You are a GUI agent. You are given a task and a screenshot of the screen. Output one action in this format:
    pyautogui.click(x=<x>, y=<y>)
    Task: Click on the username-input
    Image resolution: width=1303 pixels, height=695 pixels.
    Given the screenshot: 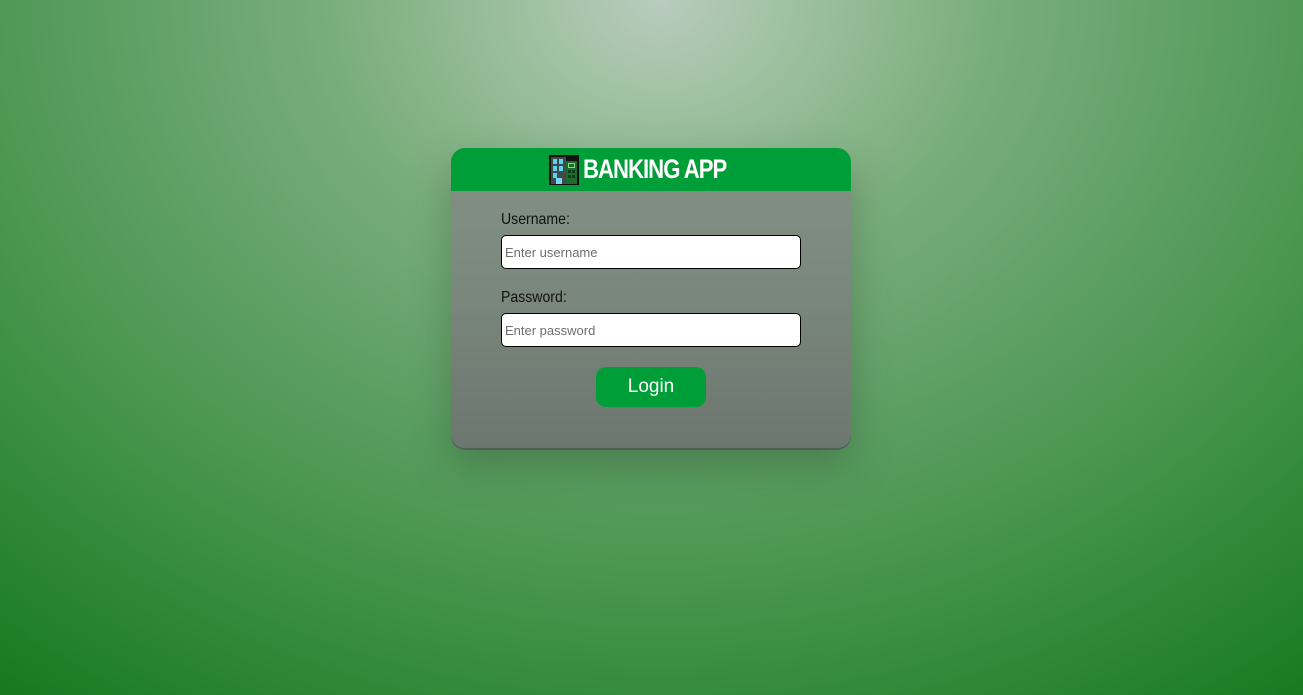 What is the action you would take?
    pyautogui.click(x=651, y=252)
    